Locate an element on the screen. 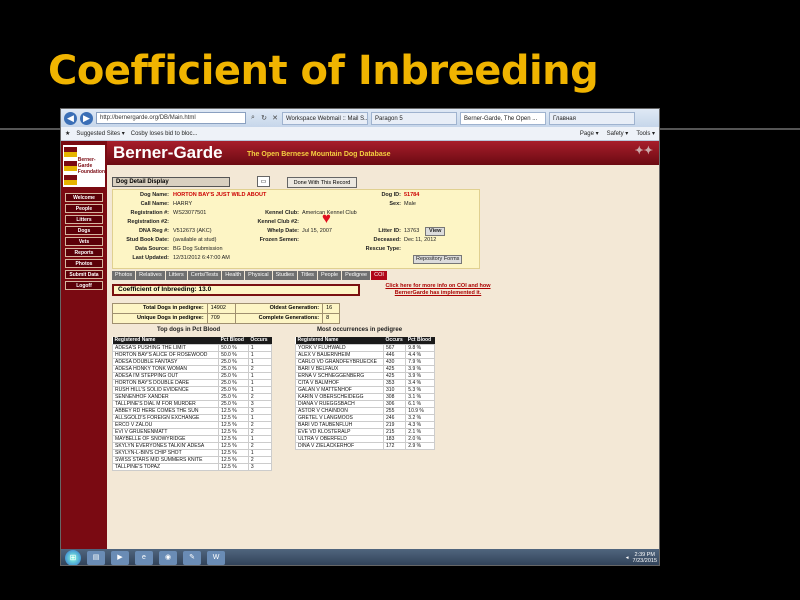 This screenshot has height=600, width=800. table-row: GALAN V MATTENHOF 310 5.3 % is located at coordinates (364, 390).